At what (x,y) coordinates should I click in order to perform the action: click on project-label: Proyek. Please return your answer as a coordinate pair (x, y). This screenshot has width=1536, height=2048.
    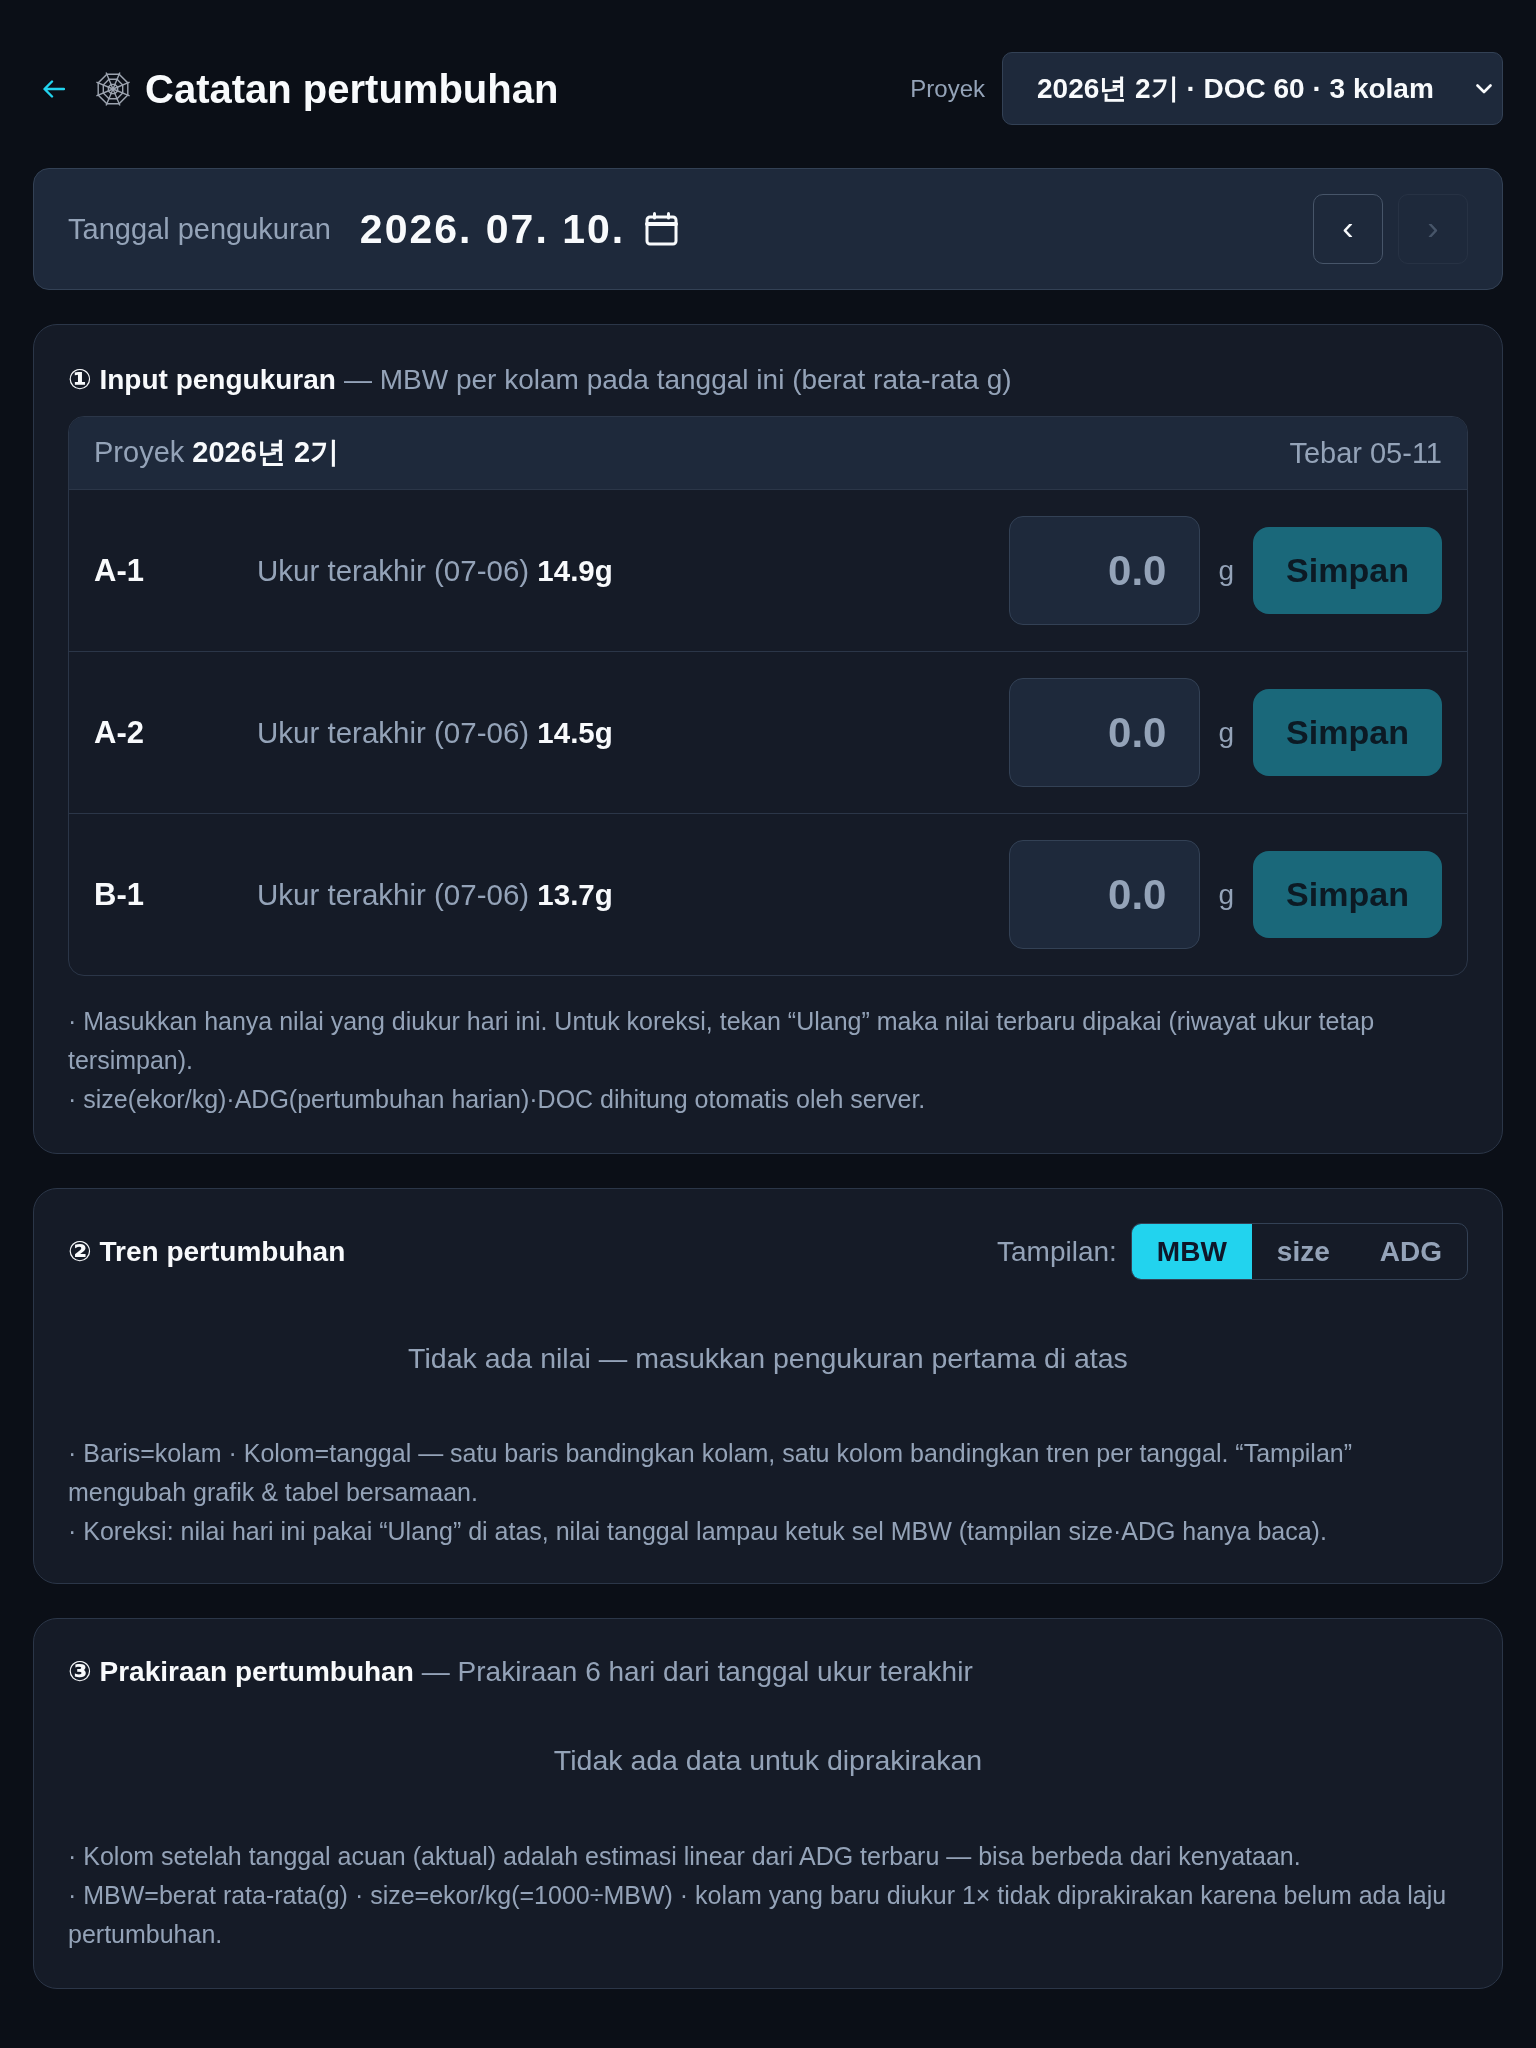
    Looking at the image, I should click on (947, 88).